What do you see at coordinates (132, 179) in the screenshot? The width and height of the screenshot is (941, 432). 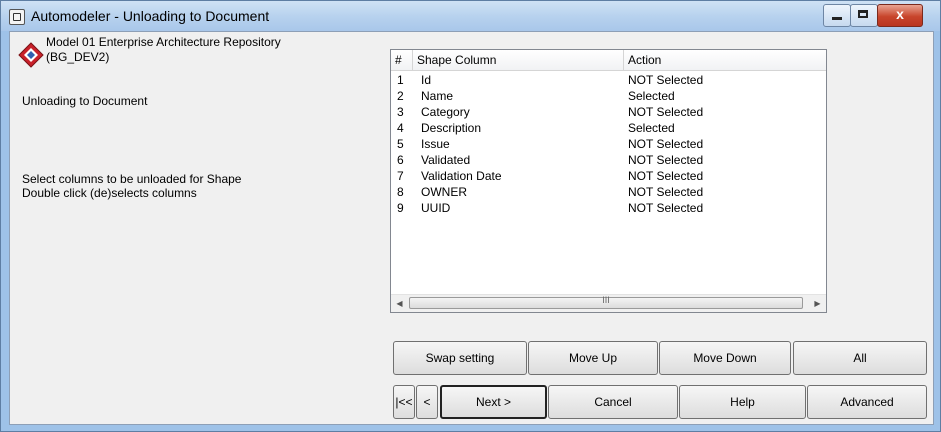 I see `instructions-line1: Select columns to be unloaded for Shape` at bounding box center [132, 179].